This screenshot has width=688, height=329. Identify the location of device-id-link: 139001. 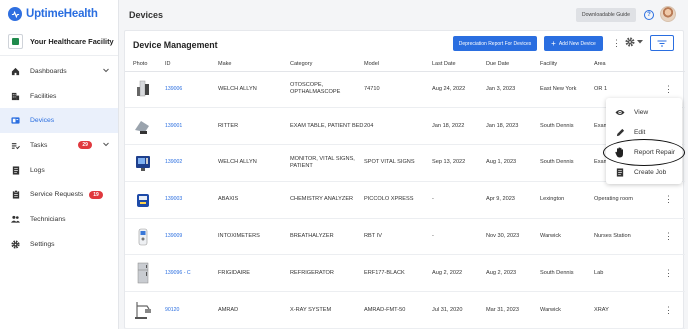
(191, 126).